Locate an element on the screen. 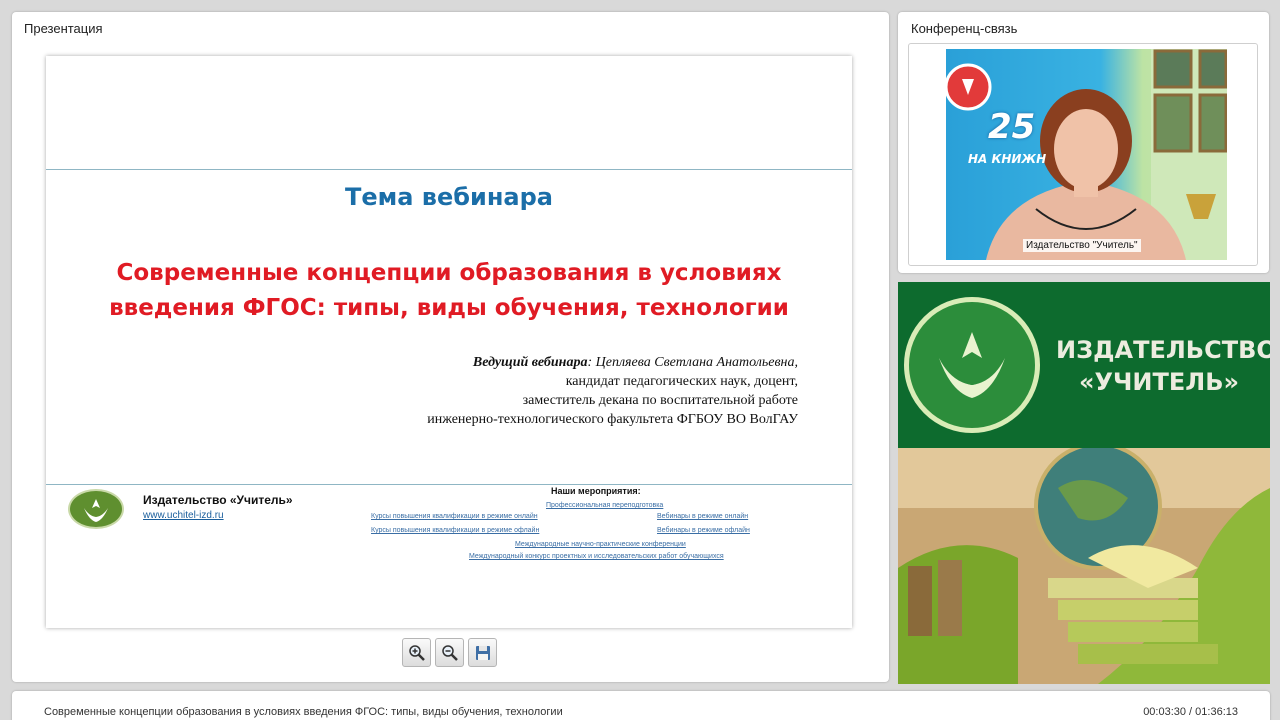 The width and height of the screenshot is (1280, 720). video-frame: 25 НА КНИЖН Издательство "Учитель" is located at coordinates (1083, 154).